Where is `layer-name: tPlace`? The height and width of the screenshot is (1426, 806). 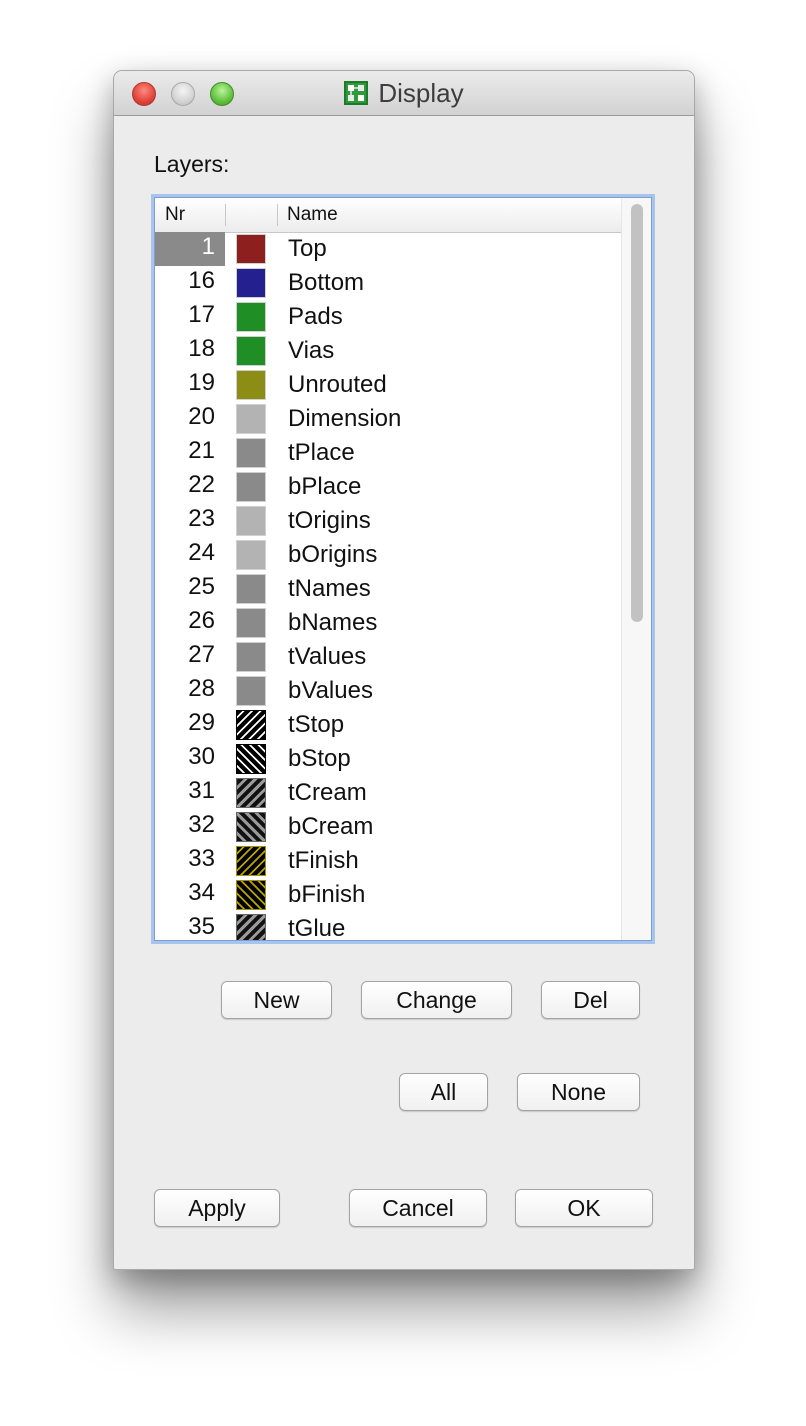
layer-name: tPlace is located at coordinates (321, 452).